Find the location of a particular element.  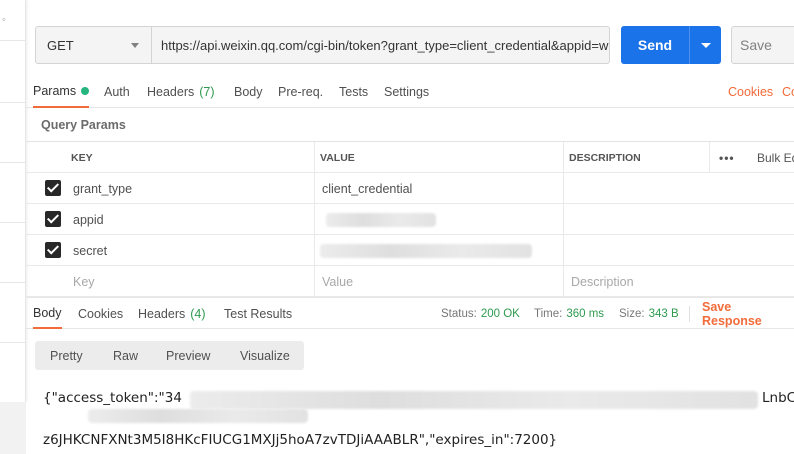

response-view-modes: Pretty Raw Preview Visualize is located at coordinates (169, 355).